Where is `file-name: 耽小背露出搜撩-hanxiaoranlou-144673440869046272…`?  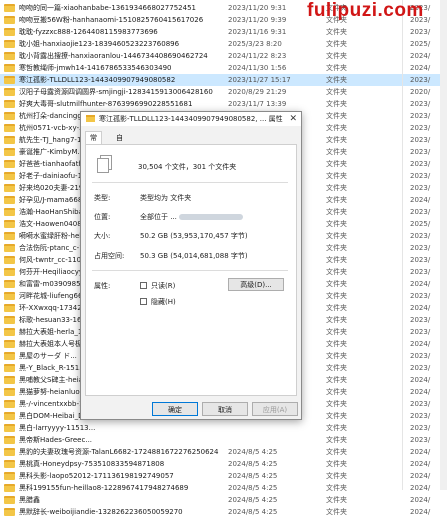
file-name: 耽小背露出搜撩-hanxiaoranlou-144673440869046272… is located at coordinates (113, 56).